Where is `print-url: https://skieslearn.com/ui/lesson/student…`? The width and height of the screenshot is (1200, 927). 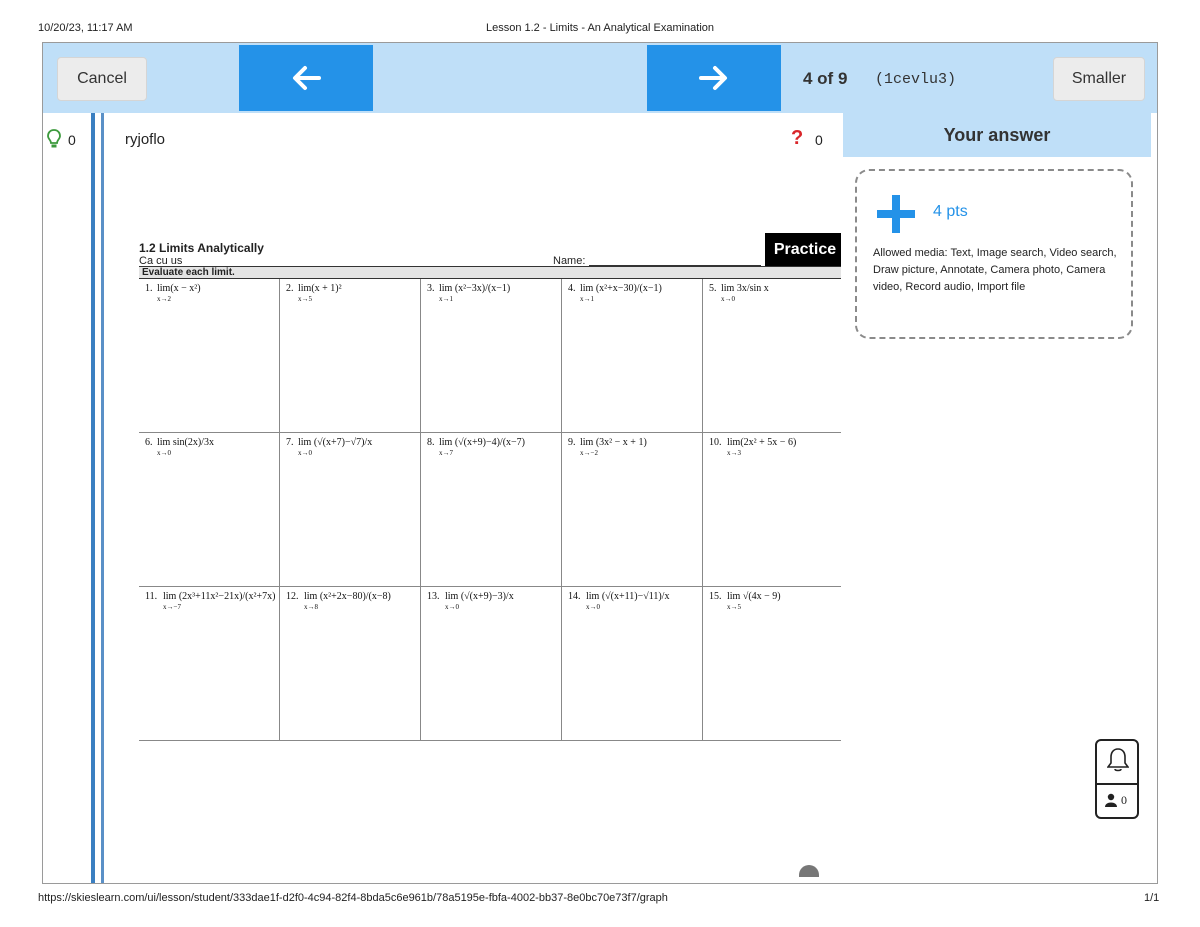
print-url: https://skieslearn.com/ui/lesson/student… is located at coordinates (353, 898).